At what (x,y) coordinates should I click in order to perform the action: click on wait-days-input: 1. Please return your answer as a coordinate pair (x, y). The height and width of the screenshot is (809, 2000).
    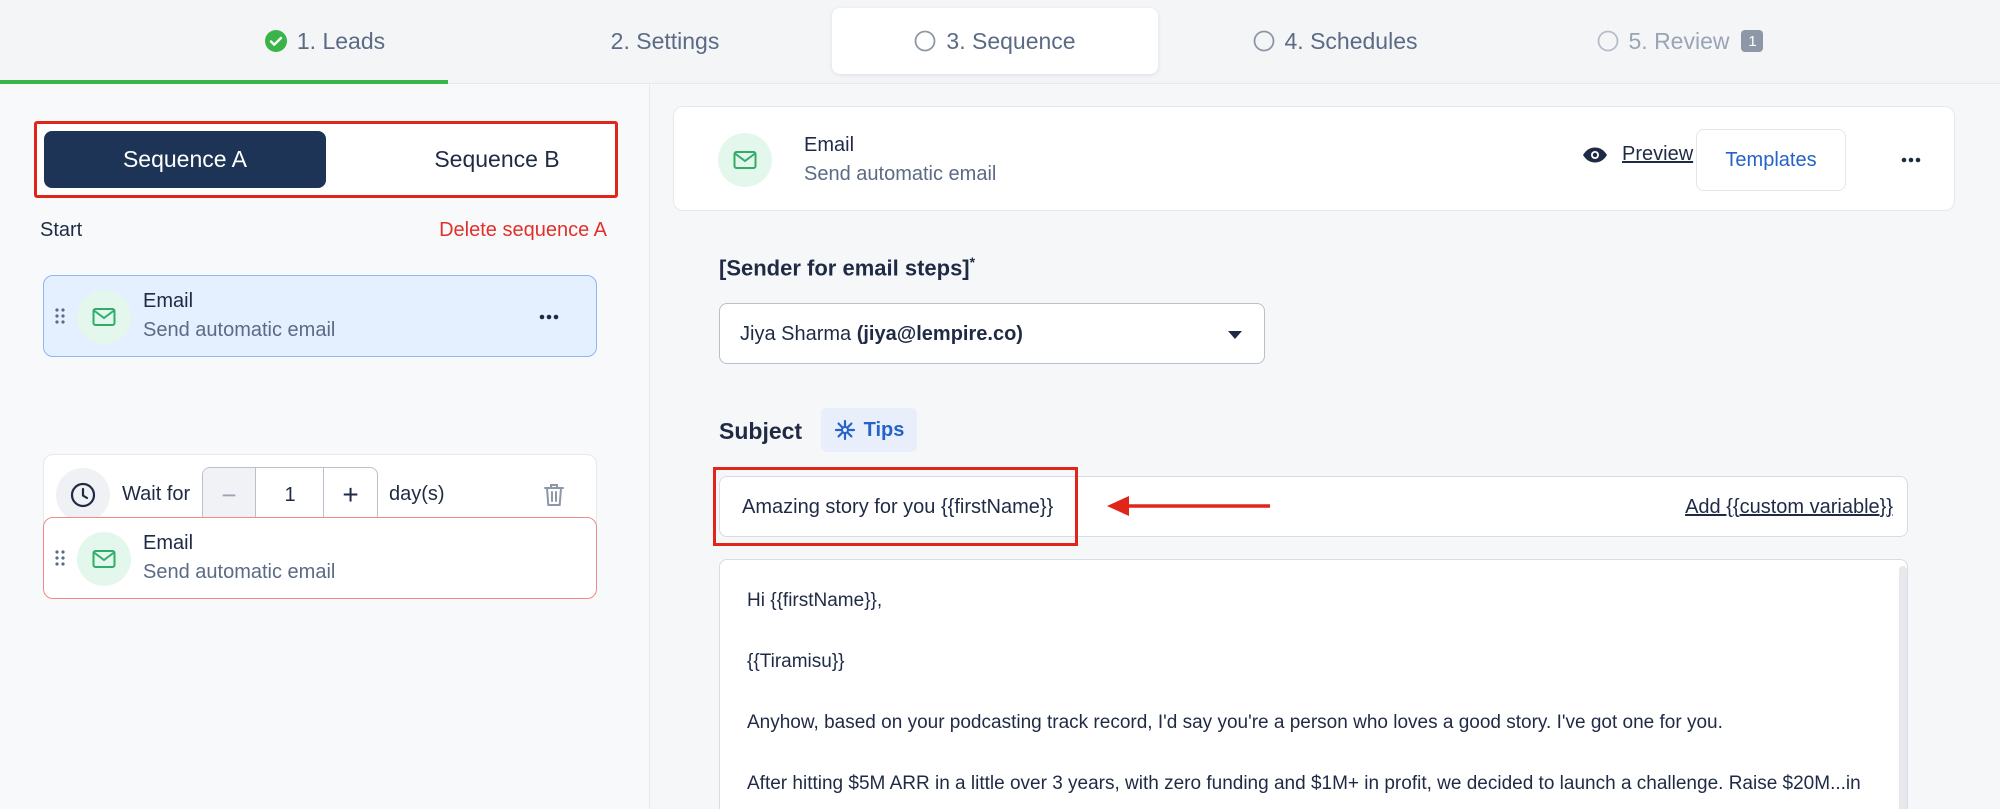
    Looking at the image, I should click on (290, 495).